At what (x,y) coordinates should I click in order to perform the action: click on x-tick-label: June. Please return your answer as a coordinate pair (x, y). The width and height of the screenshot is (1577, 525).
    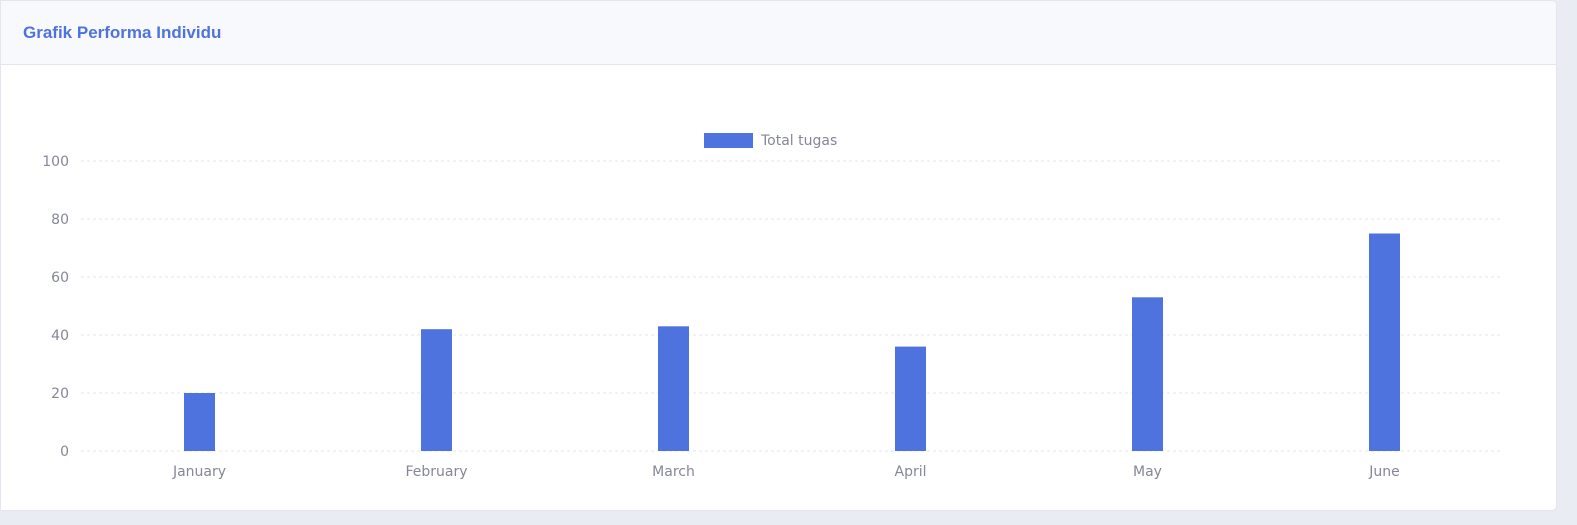
    Looking at the image, I should click on (1384, 472).